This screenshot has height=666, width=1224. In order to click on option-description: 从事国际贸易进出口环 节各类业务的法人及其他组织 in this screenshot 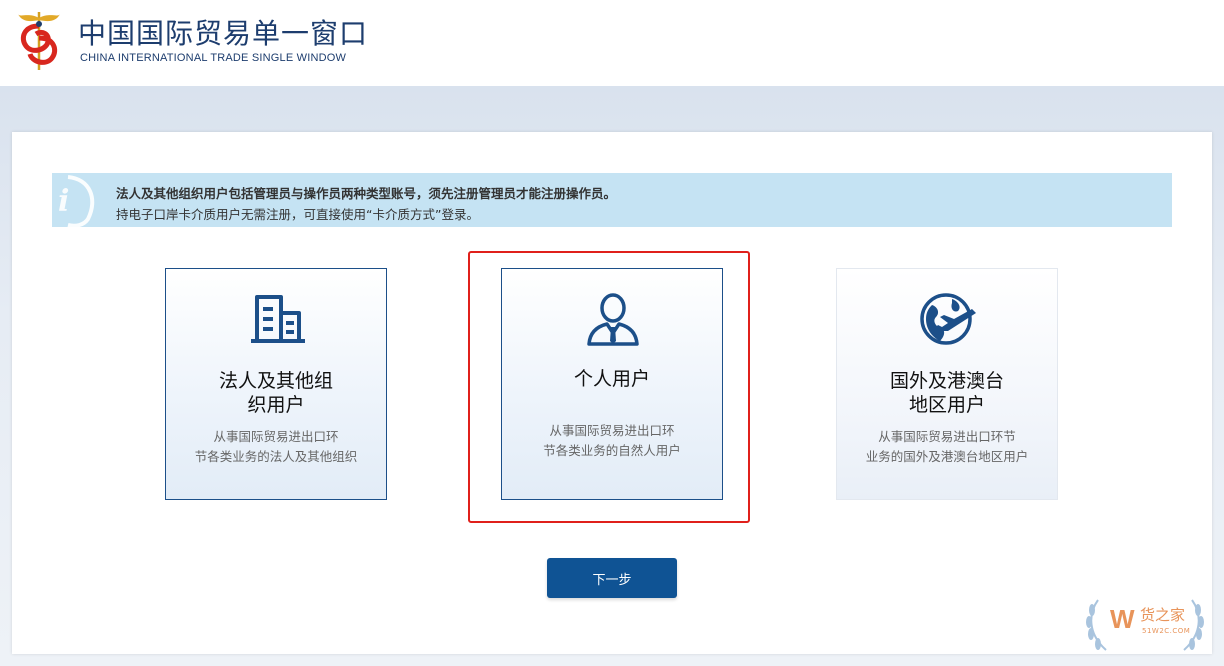, I will do `click(276, 446)`.